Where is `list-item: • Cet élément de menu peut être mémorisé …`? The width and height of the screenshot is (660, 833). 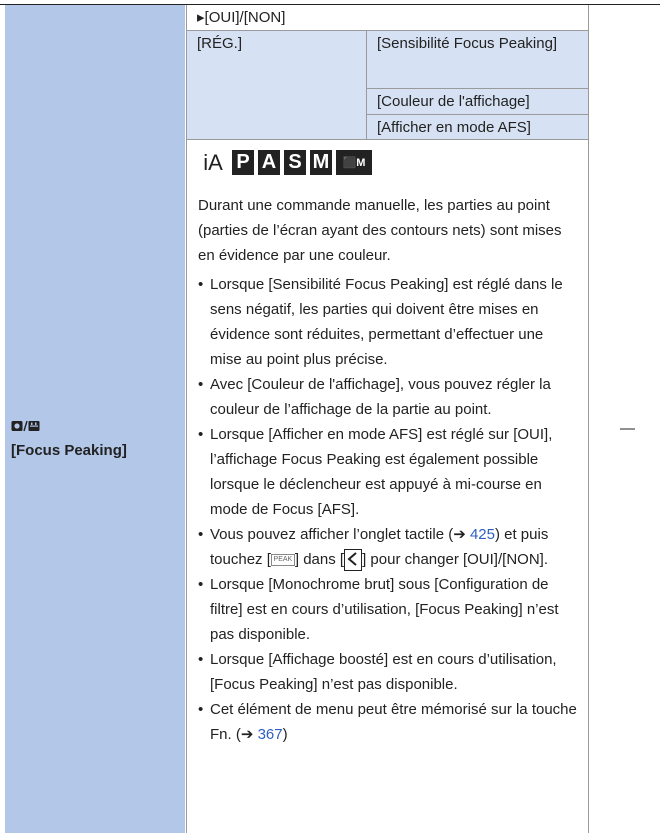 list-item: • Cet élément de menu peut être mémorisé … is located at coordinates (387, 722).